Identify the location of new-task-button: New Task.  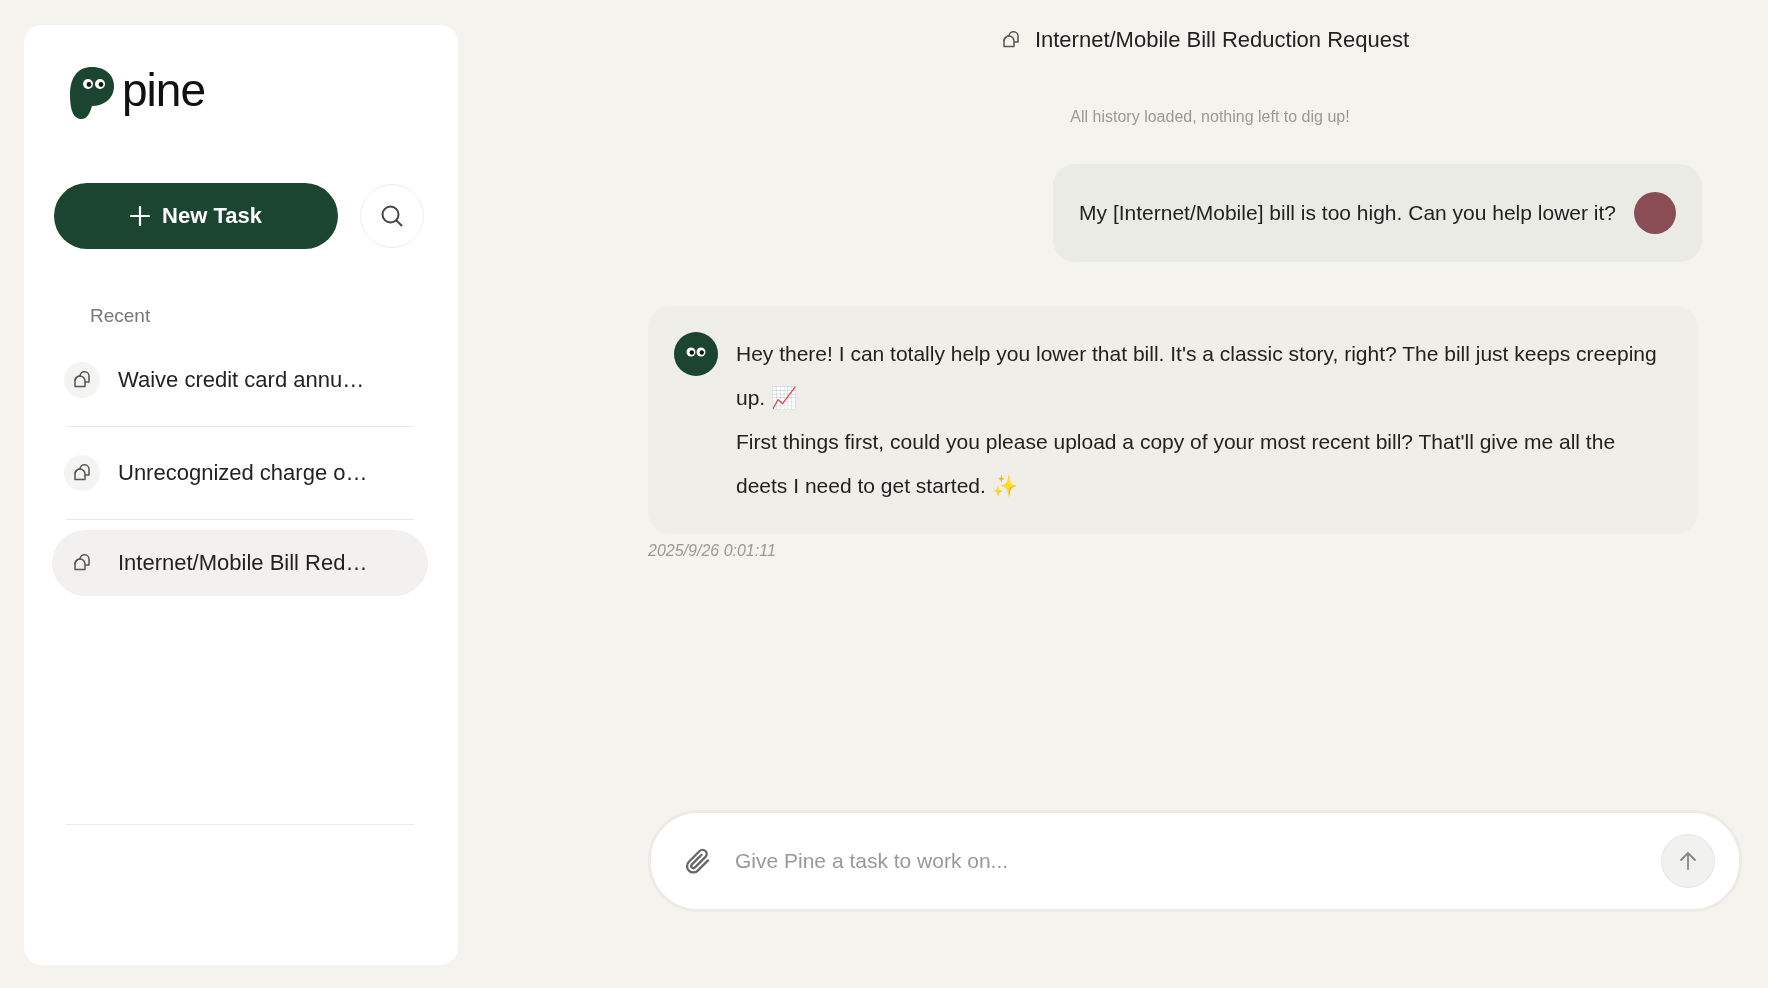
(196, 216).